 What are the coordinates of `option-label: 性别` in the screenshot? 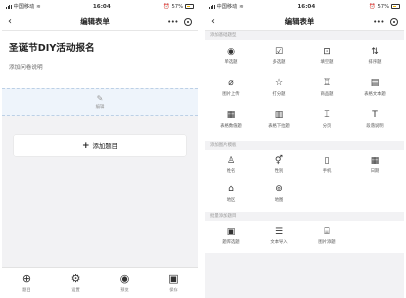 It's located at (279, 172).